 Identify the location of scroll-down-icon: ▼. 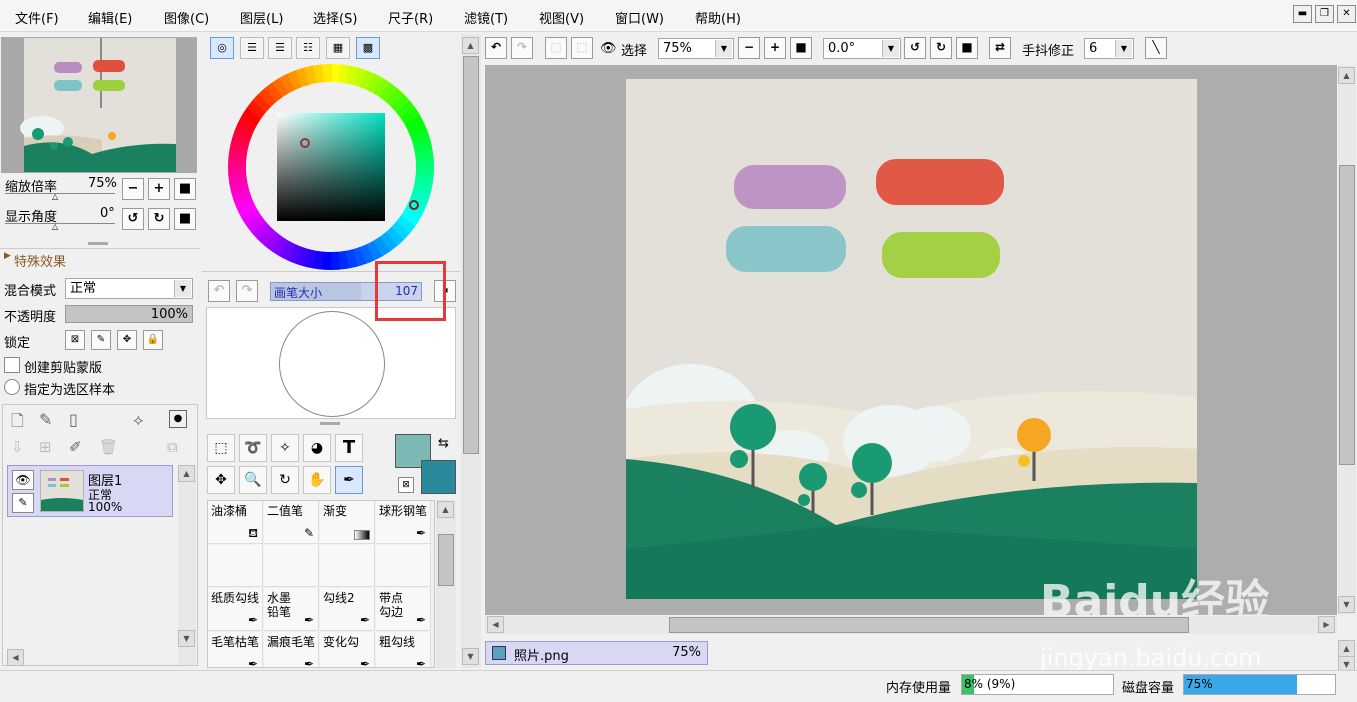
(186, 638).